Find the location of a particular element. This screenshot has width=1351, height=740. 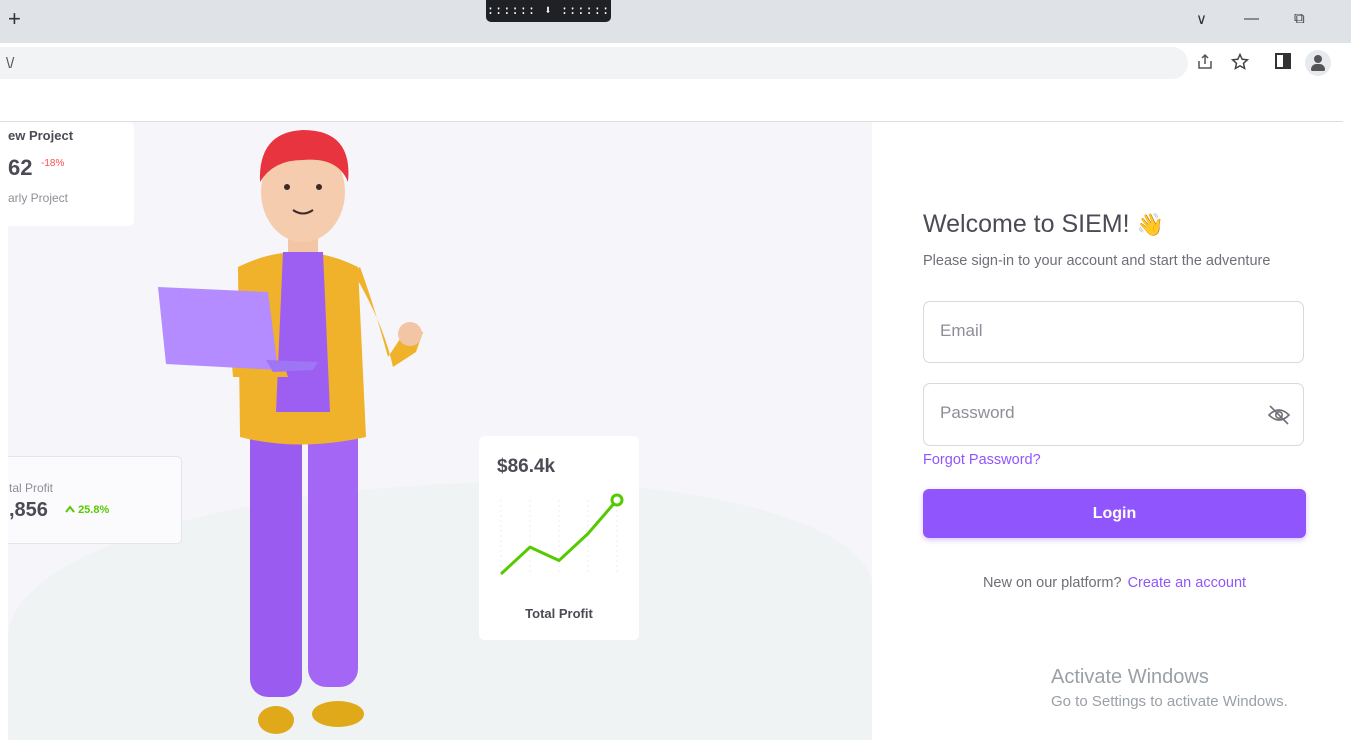

new-on-platform-text: New on our platform? is located at coordinates (1052, 583).